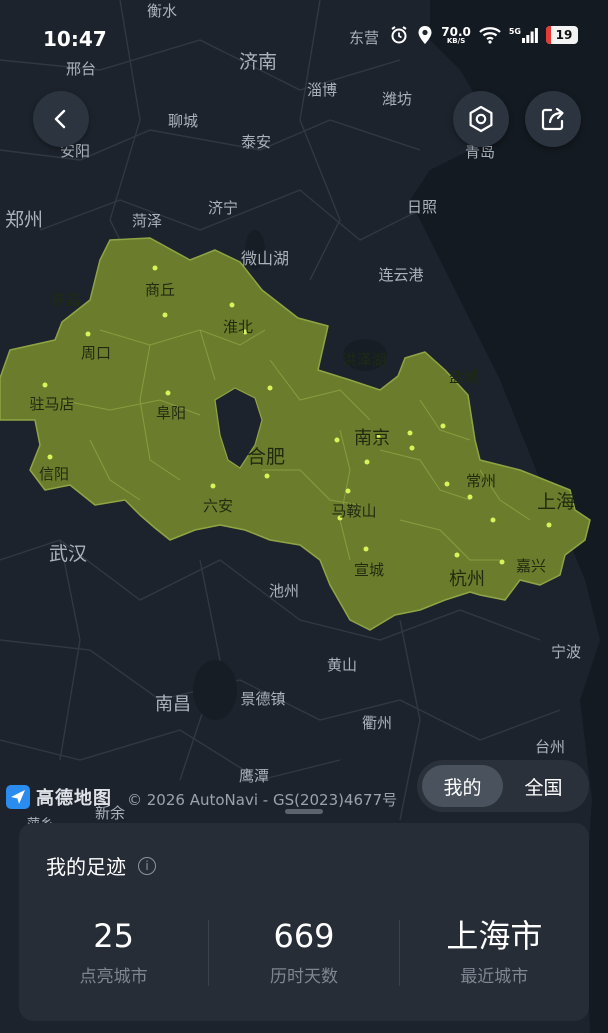  I want to click on stat-value: 上海市, so click(494, 936).